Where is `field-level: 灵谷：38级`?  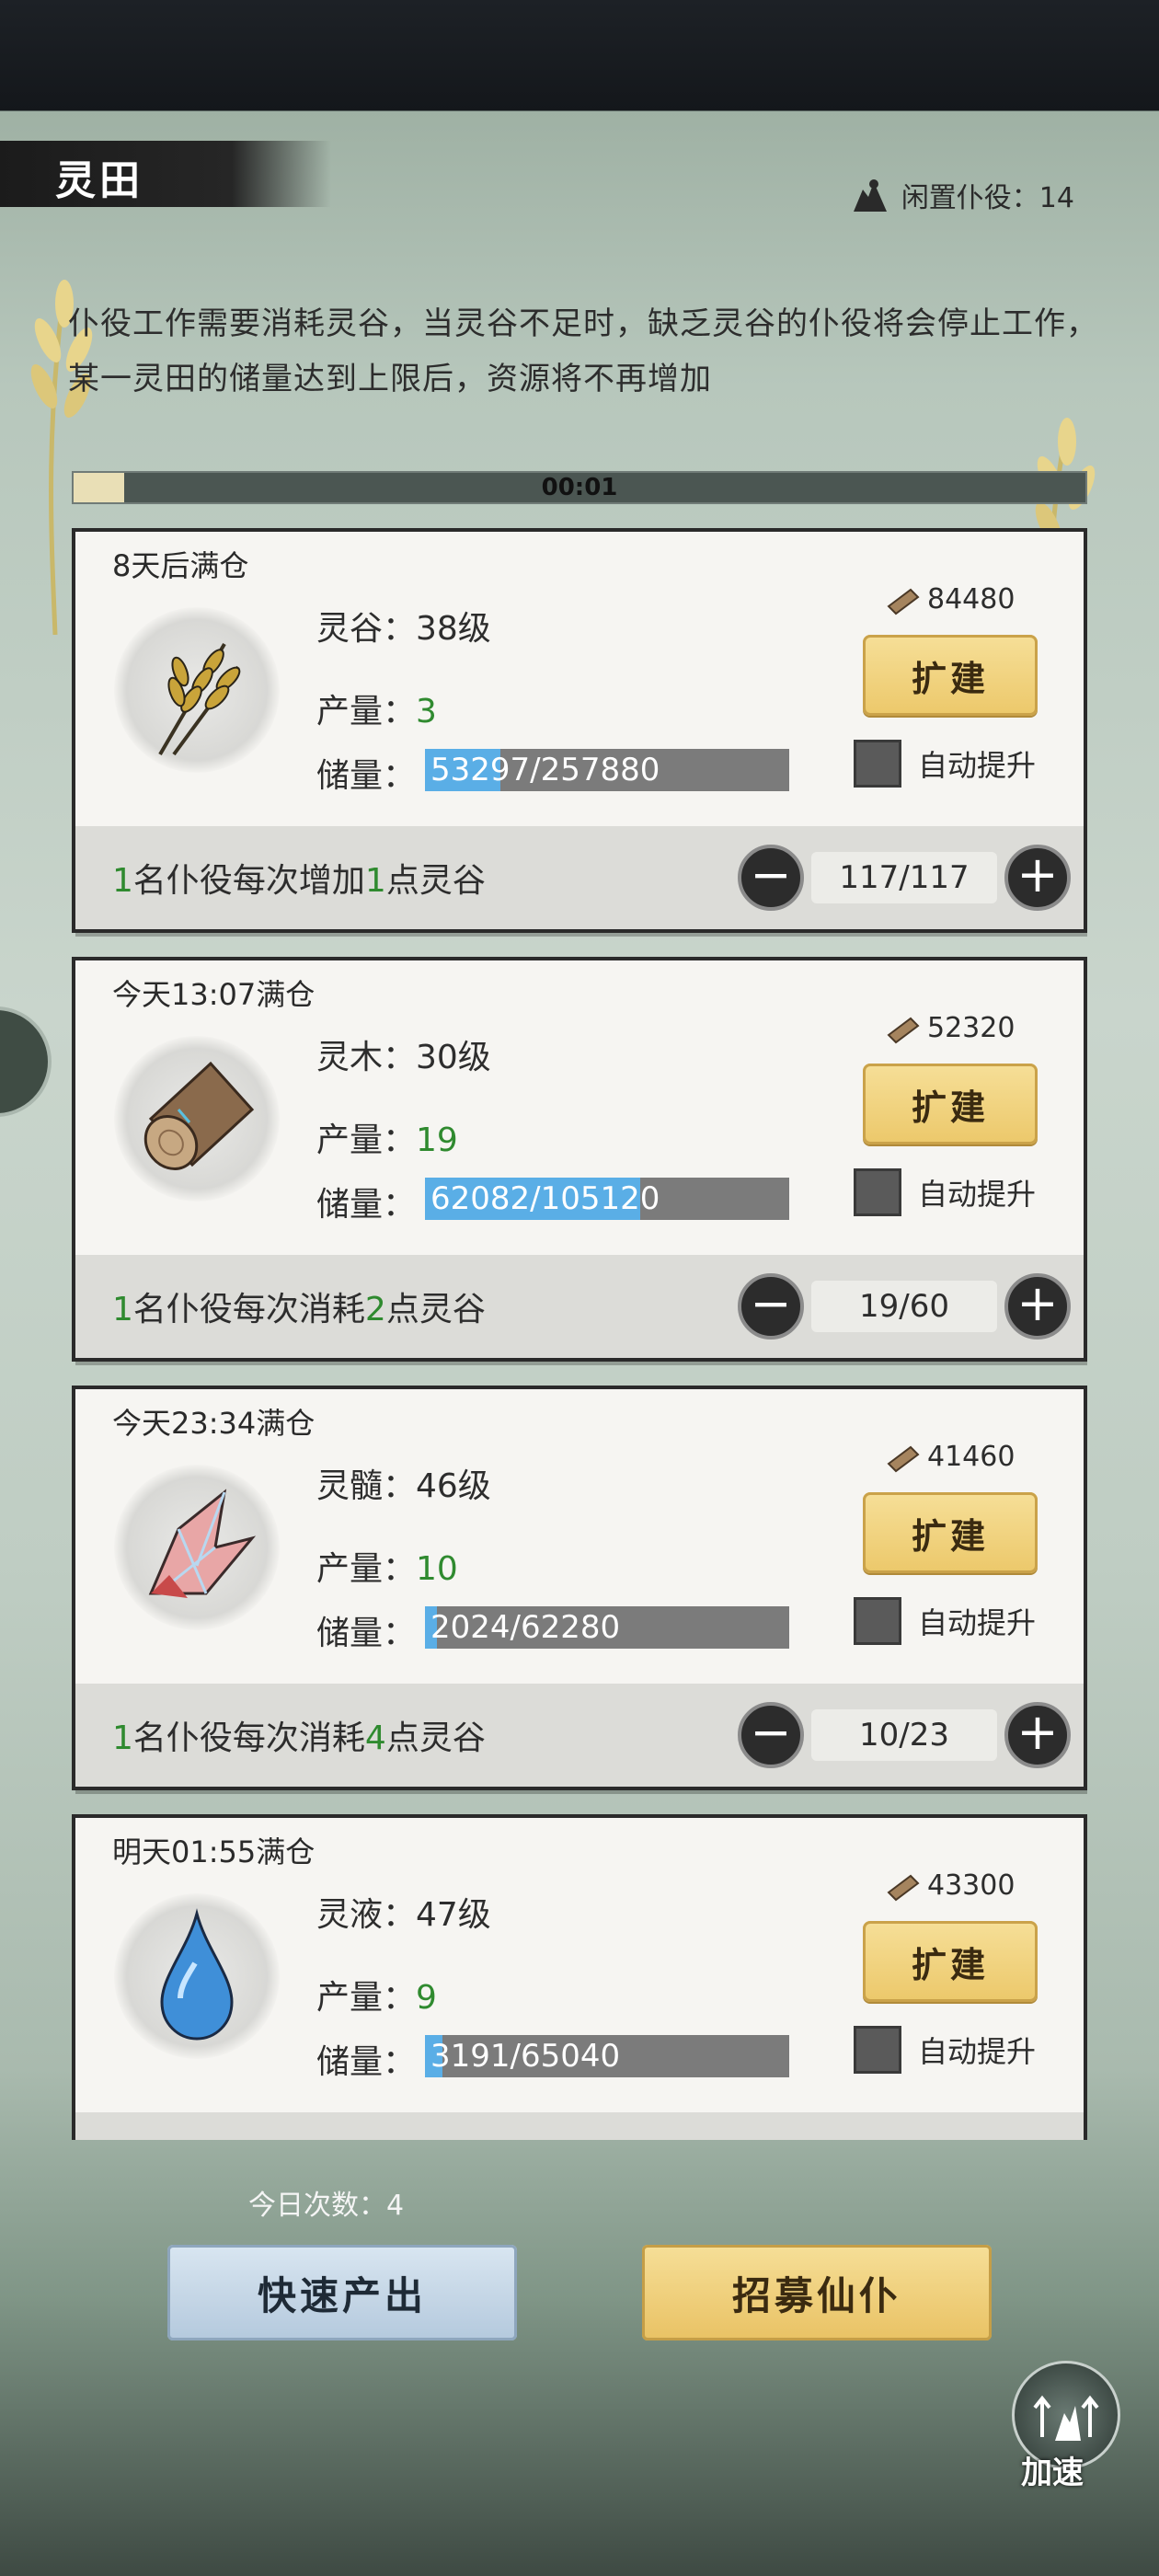 field-level: 灵谷：38级 is located at coordinates (403, 629).